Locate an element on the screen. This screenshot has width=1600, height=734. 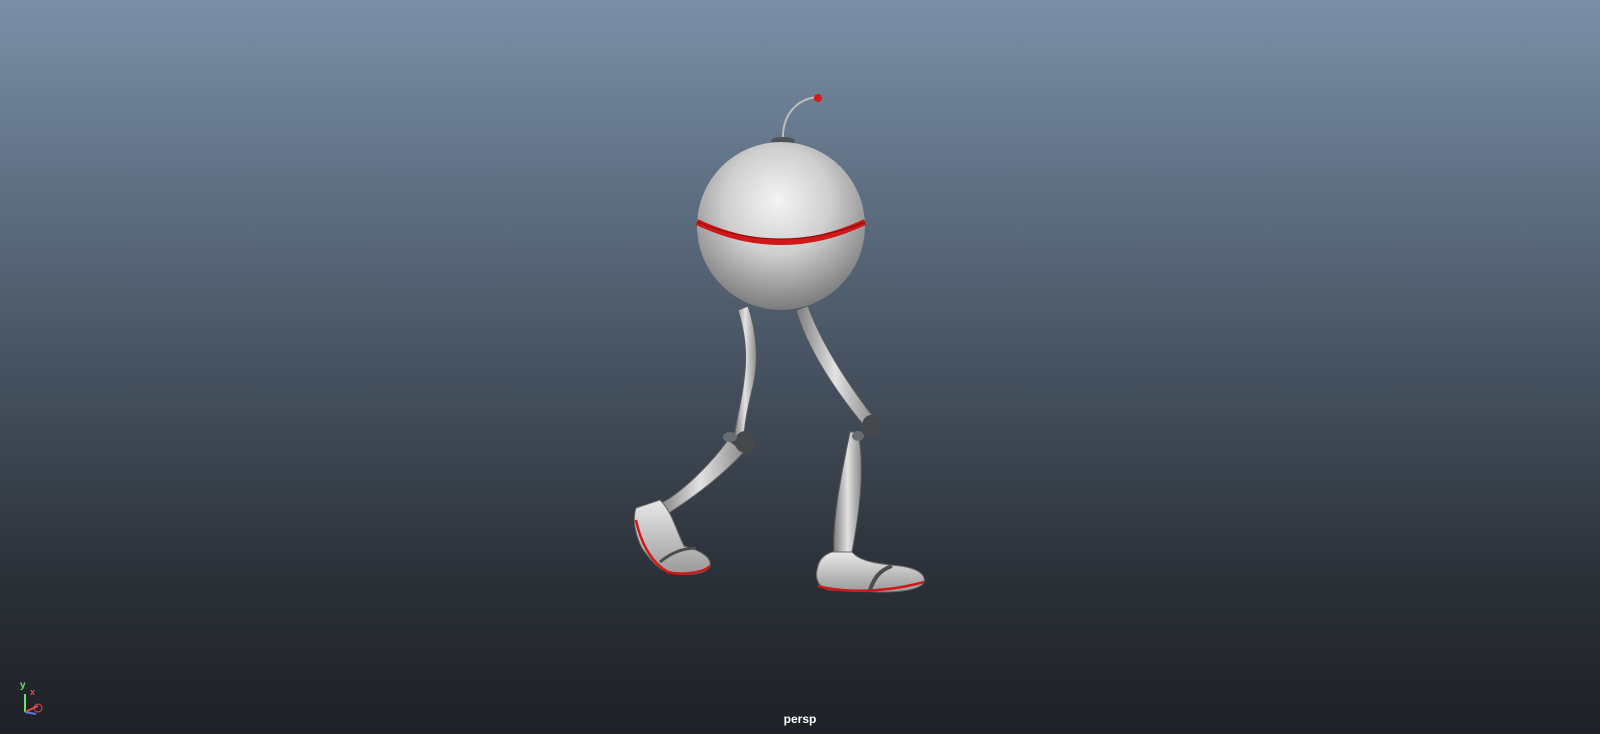
head-sphere is located at coordinates (781, 226).